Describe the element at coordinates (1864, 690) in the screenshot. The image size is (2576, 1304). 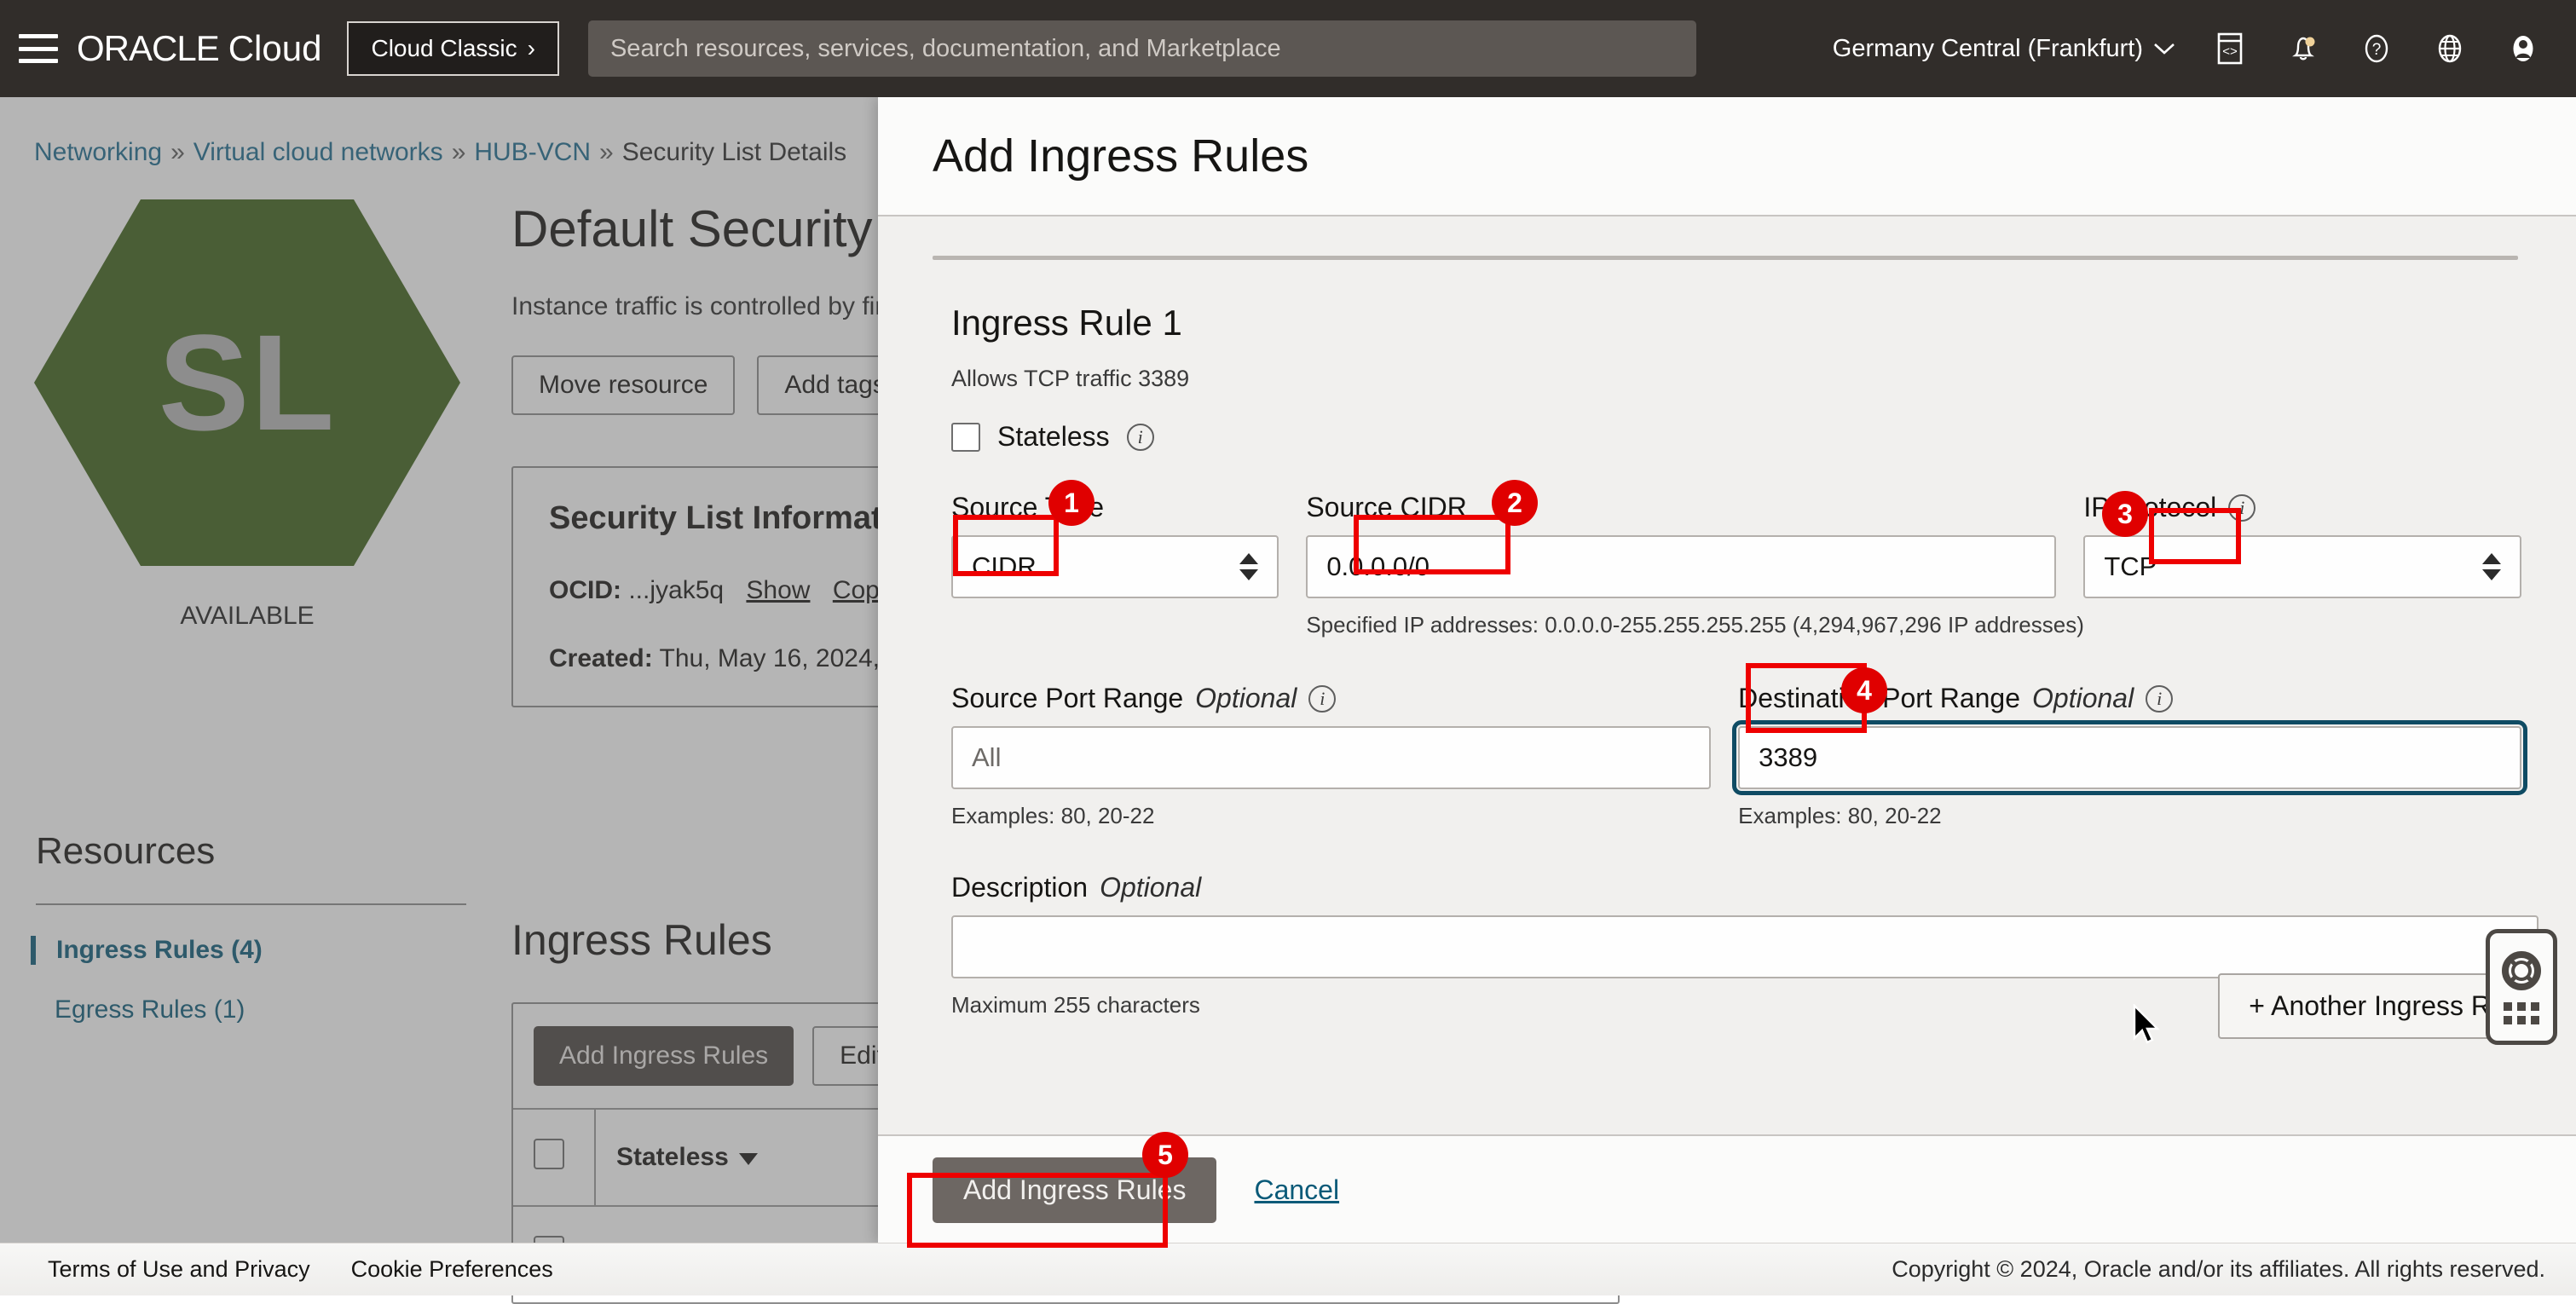
I see `annotation-marker-4: 4` at that location.